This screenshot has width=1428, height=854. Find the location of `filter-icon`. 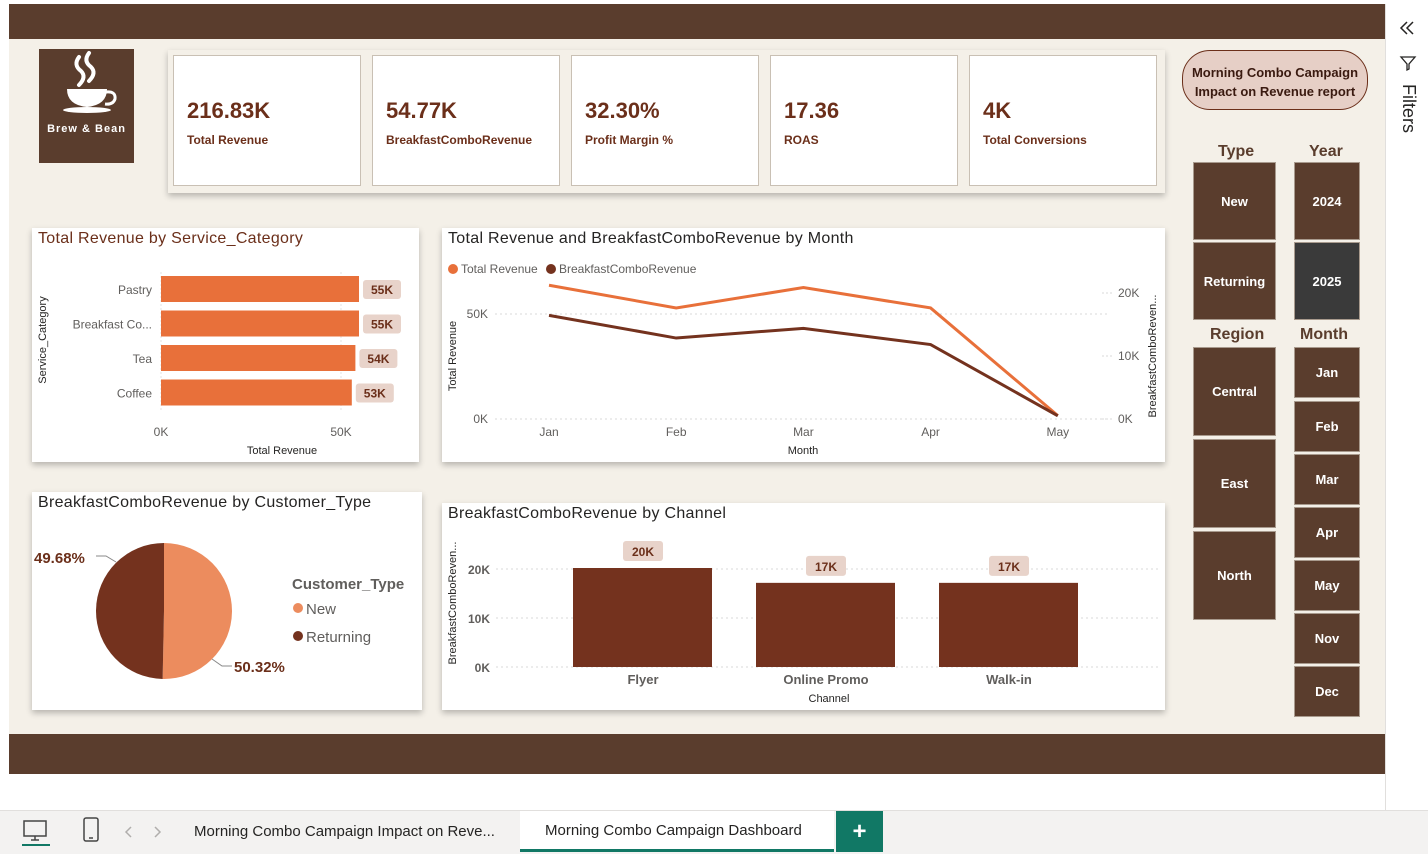

filter-icon is located at coordinates (1408, 64).